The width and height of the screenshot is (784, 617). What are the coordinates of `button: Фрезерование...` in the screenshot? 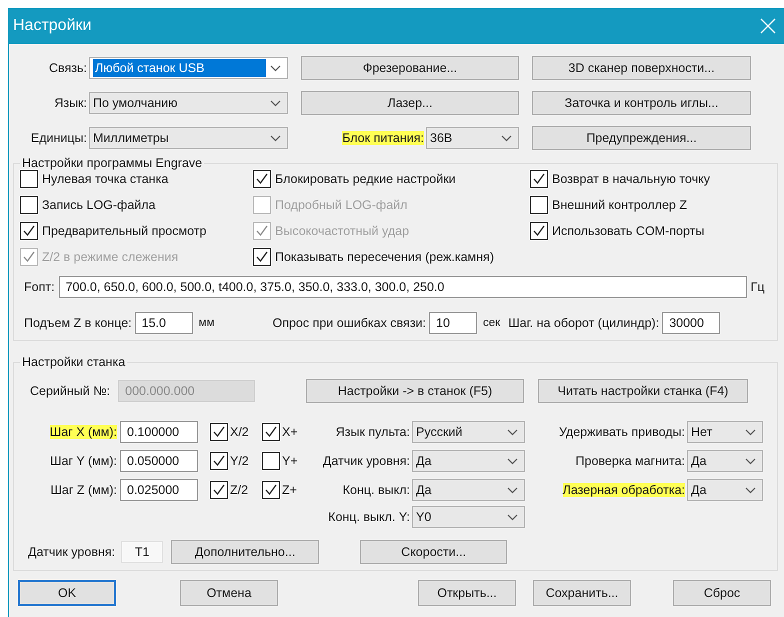 It's located at (410, 68).